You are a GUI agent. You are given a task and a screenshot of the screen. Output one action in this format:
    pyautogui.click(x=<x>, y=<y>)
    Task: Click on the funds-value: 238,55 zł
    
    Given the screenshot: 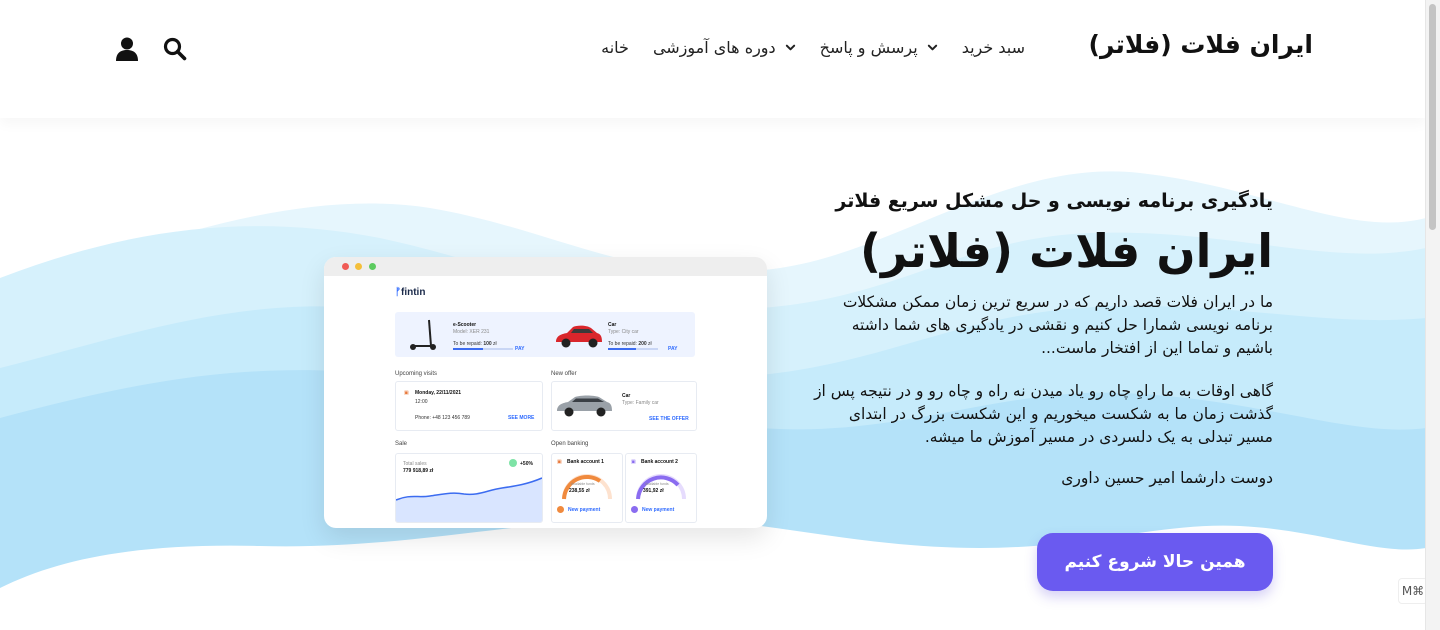 What is the action you would take?
    pyautogui.click(x=579, y=491)
    